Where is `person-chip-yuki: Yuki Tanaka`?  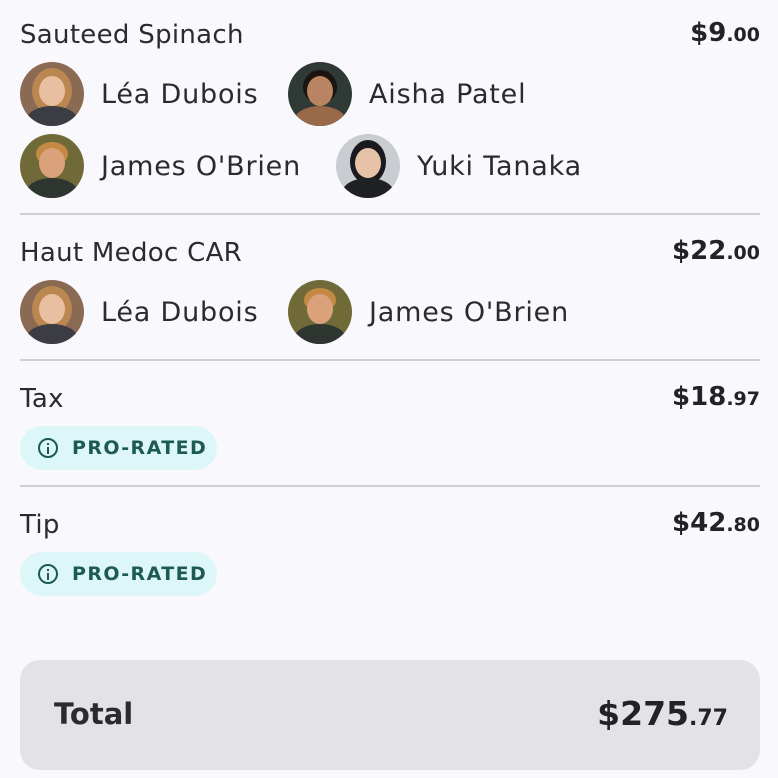 person-chip-yuki: Yuki Tanaka is located at coordinates (459, 166).